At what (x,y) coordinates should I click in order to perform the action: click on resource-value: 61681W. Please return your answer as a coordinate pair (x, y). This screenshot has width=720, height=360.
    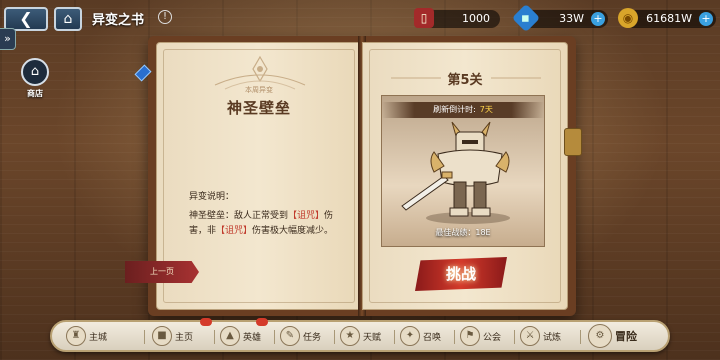
    Looking at the image, I should click on (669, 18).